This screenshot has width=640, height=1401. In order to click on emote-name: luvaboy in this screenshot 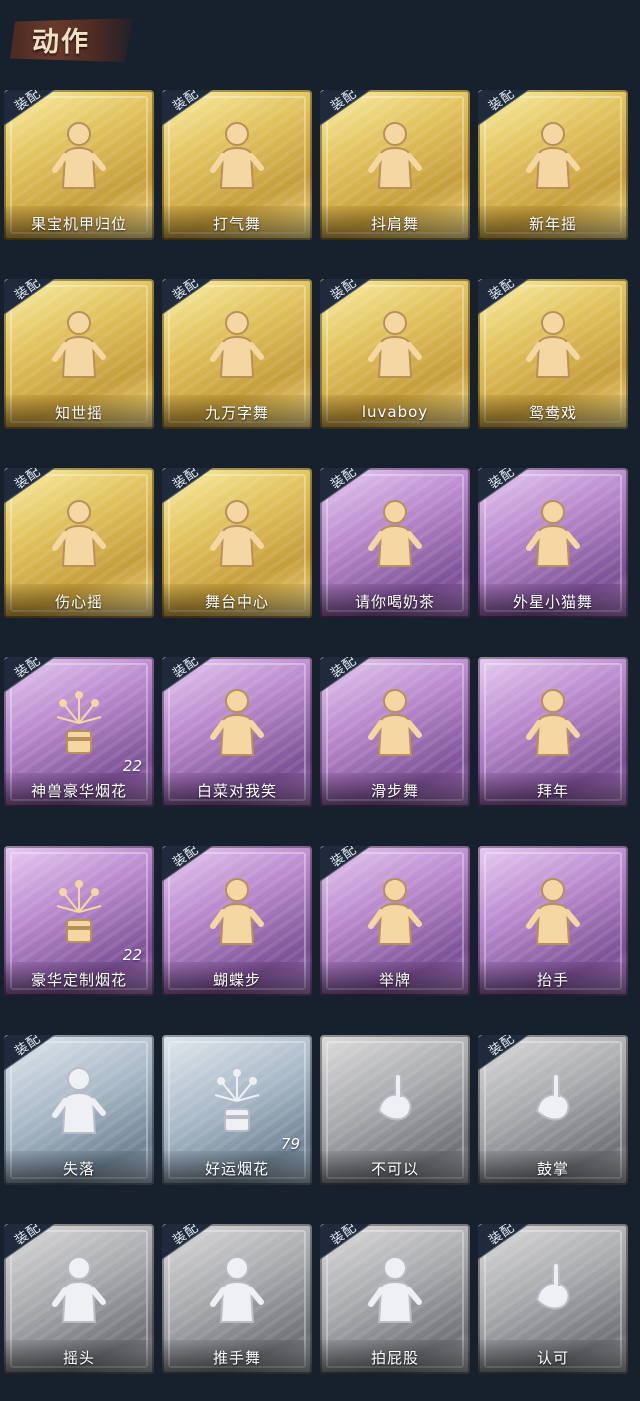, I will do `click(395, 412)`.